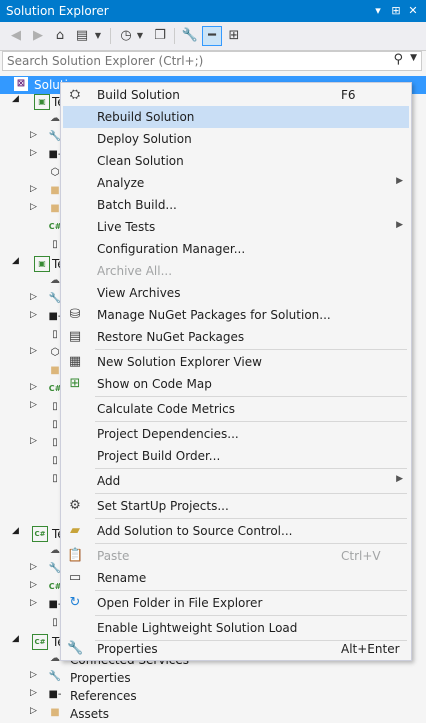  I want to click on search-options-icon: ▼, so click(413, 58).